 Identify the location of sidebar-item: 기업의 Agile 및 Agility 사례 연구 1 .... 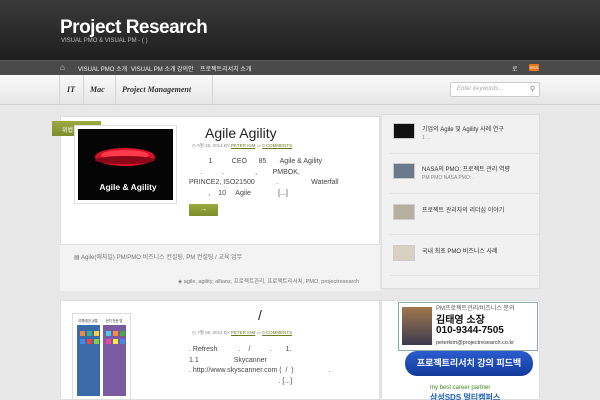
(464, 135).